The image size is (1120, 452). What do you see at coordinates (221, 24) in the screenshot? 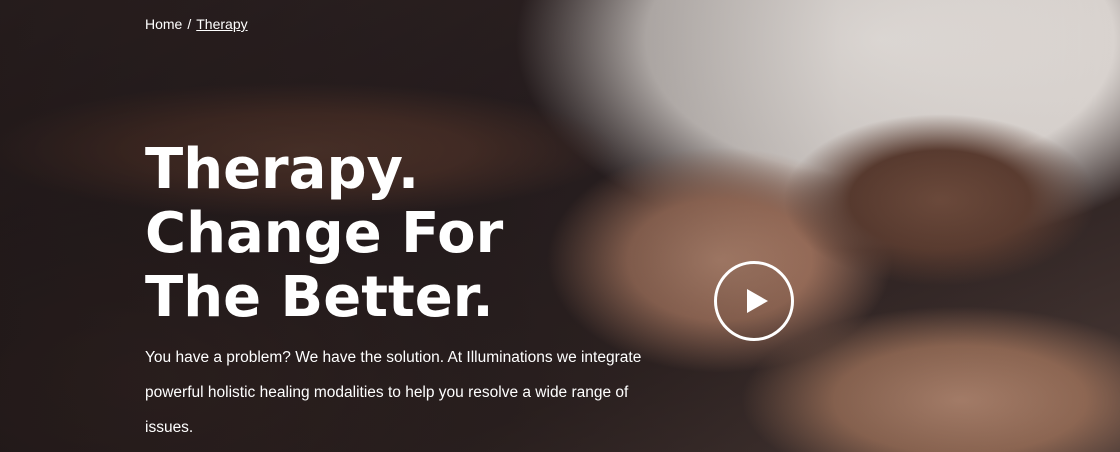
I see `breadcrumb-current-link: Therapy` at bounding box center [221, 24].